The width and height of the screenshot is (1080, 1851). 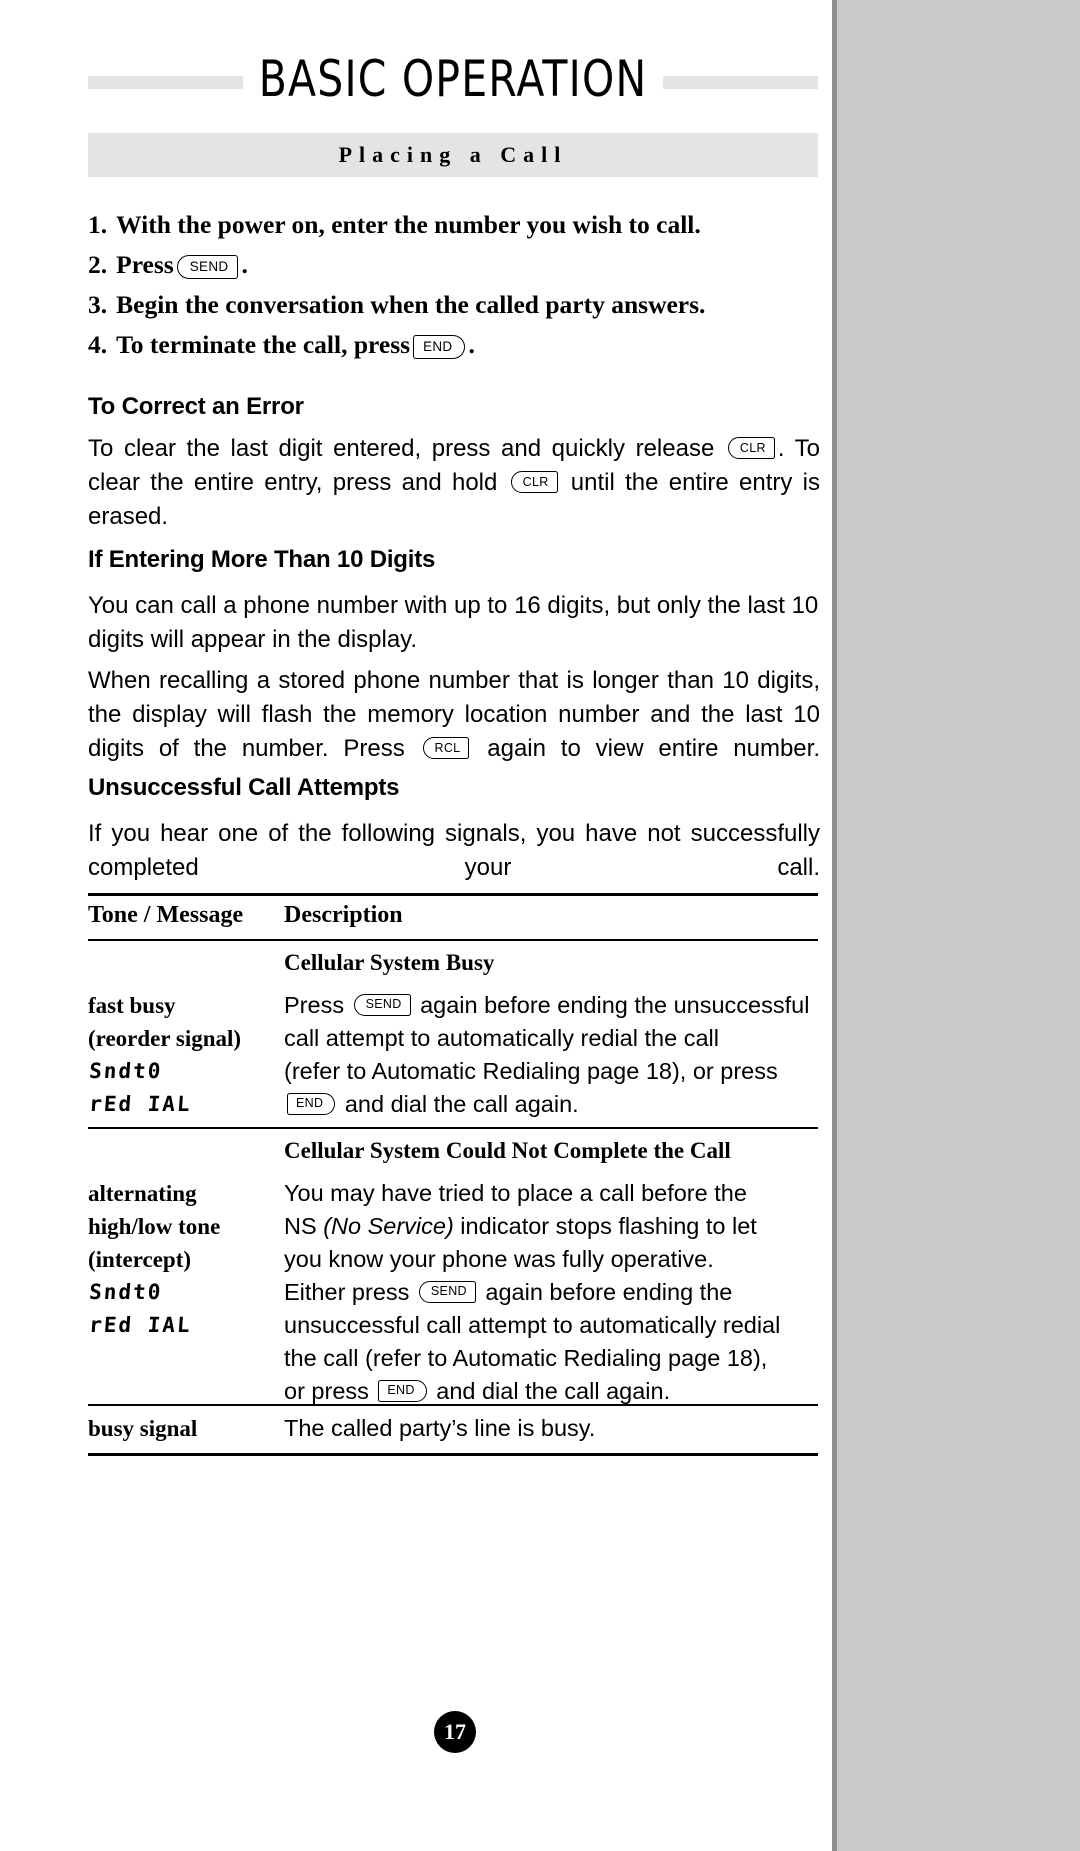 What do you see at coordinates (244, 787) in the screenshot?
I see `subheading-unsuccessful-call-attempts: Unsuccessful Call Attempts` at bounding box center [244, 787].